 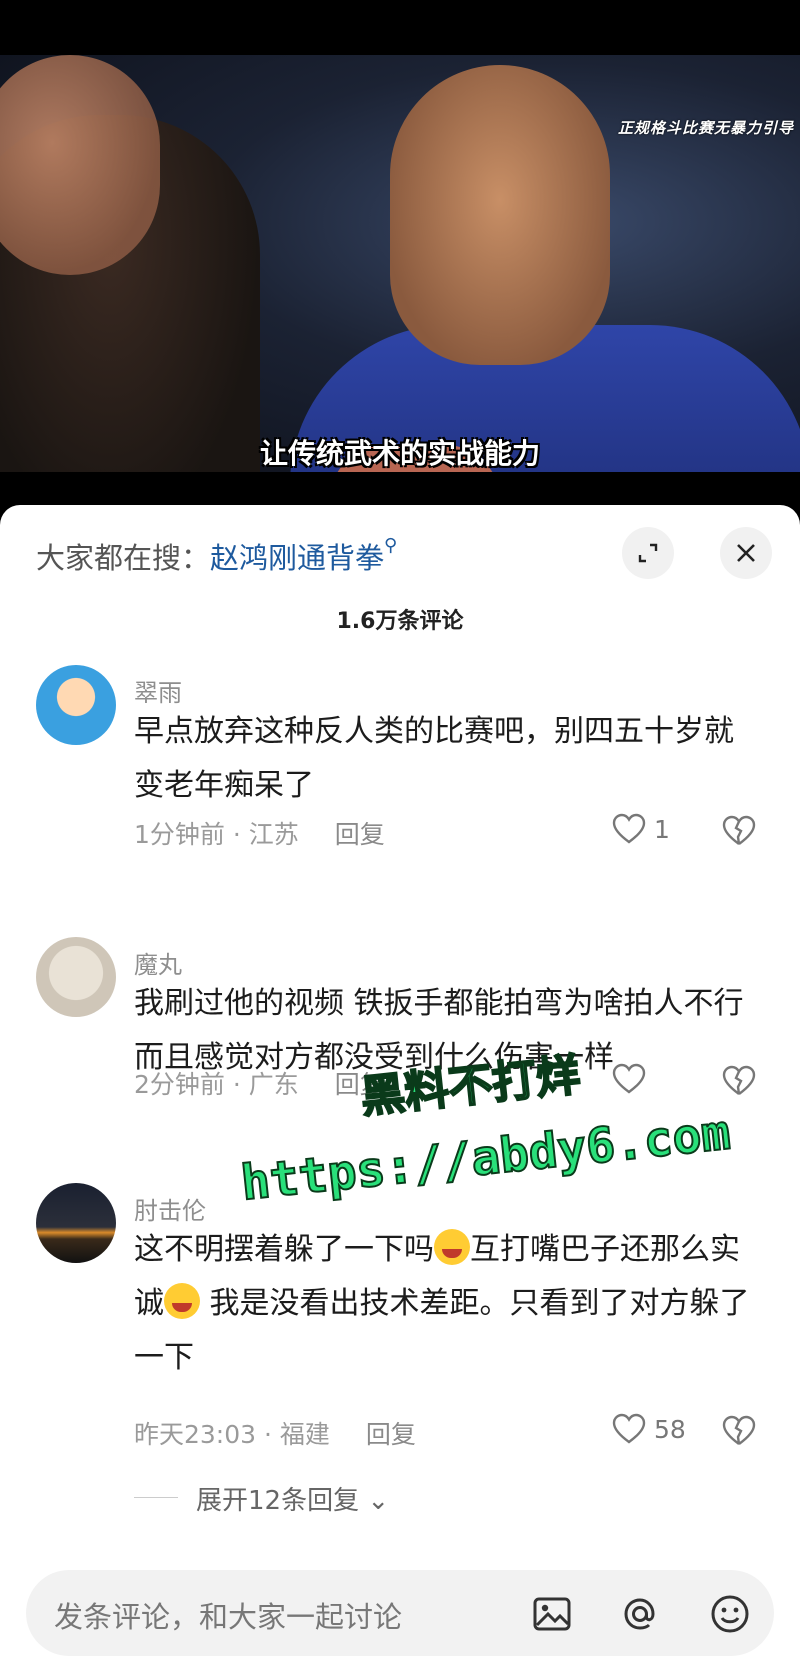 What do you see at coordinates (156, 1497) in the screenshot?
I see `divider` at bounding box center [156, 1497].